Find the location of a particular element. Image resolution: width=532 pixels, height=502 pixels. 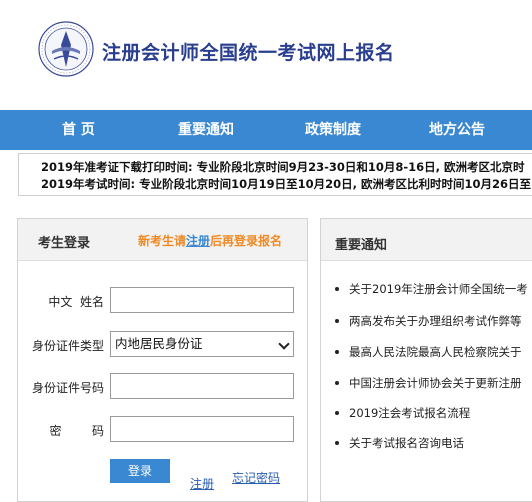

forgot-password-link: 忘记密码 is located at coordinates (256, 477).